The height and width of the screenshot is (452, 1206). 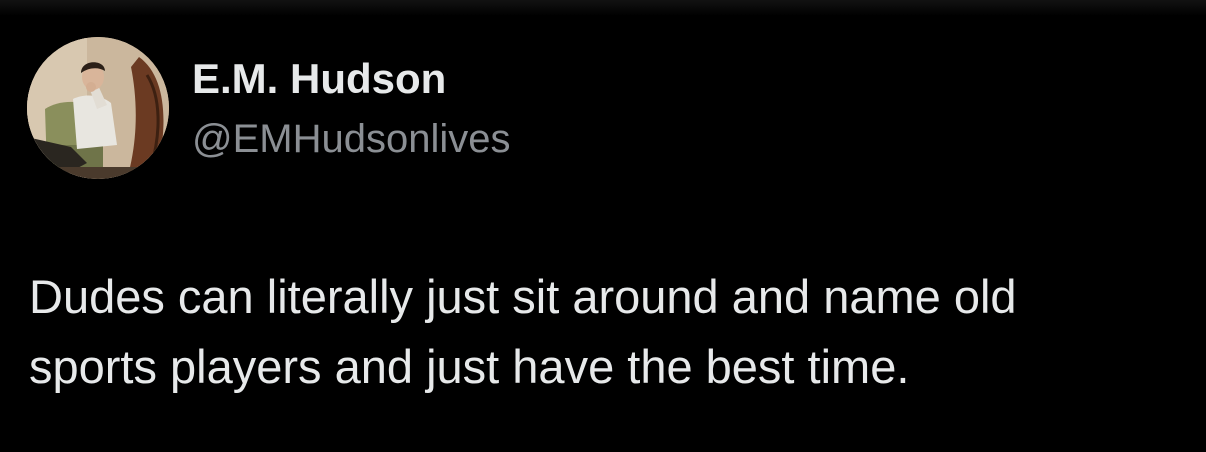 I want to click on profile-photo-icon, so click(x=98, y=108).